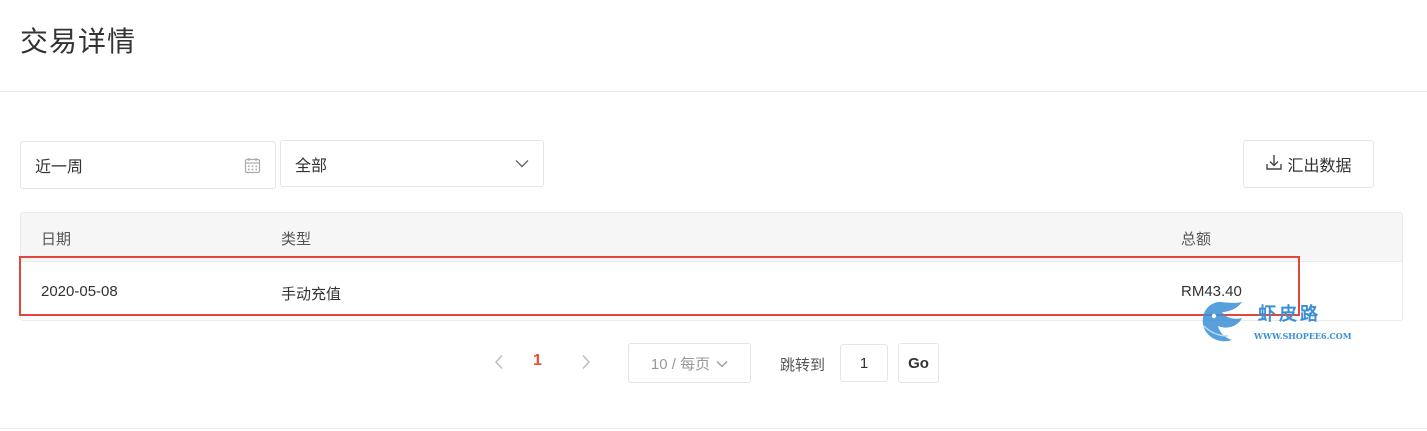  I want to click on pagination: 1 10 / 每页 跳转到 Go, so click(713, 362).